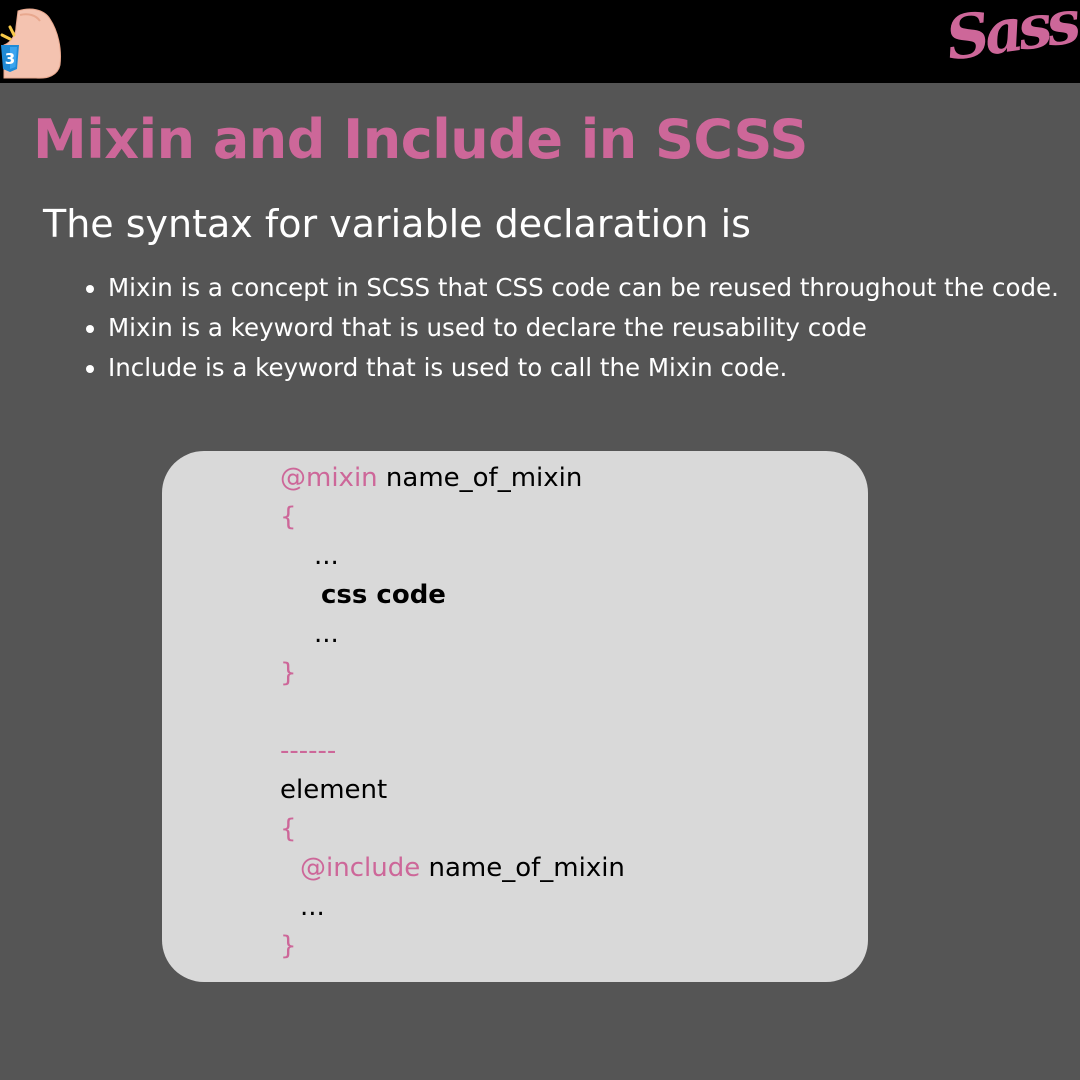 The width and height of the screenshot is (1080, 1080). Describe the element at coordinates (480, 478) in the screenshot. I see `mixin-name: name_of_mixin` at that location.